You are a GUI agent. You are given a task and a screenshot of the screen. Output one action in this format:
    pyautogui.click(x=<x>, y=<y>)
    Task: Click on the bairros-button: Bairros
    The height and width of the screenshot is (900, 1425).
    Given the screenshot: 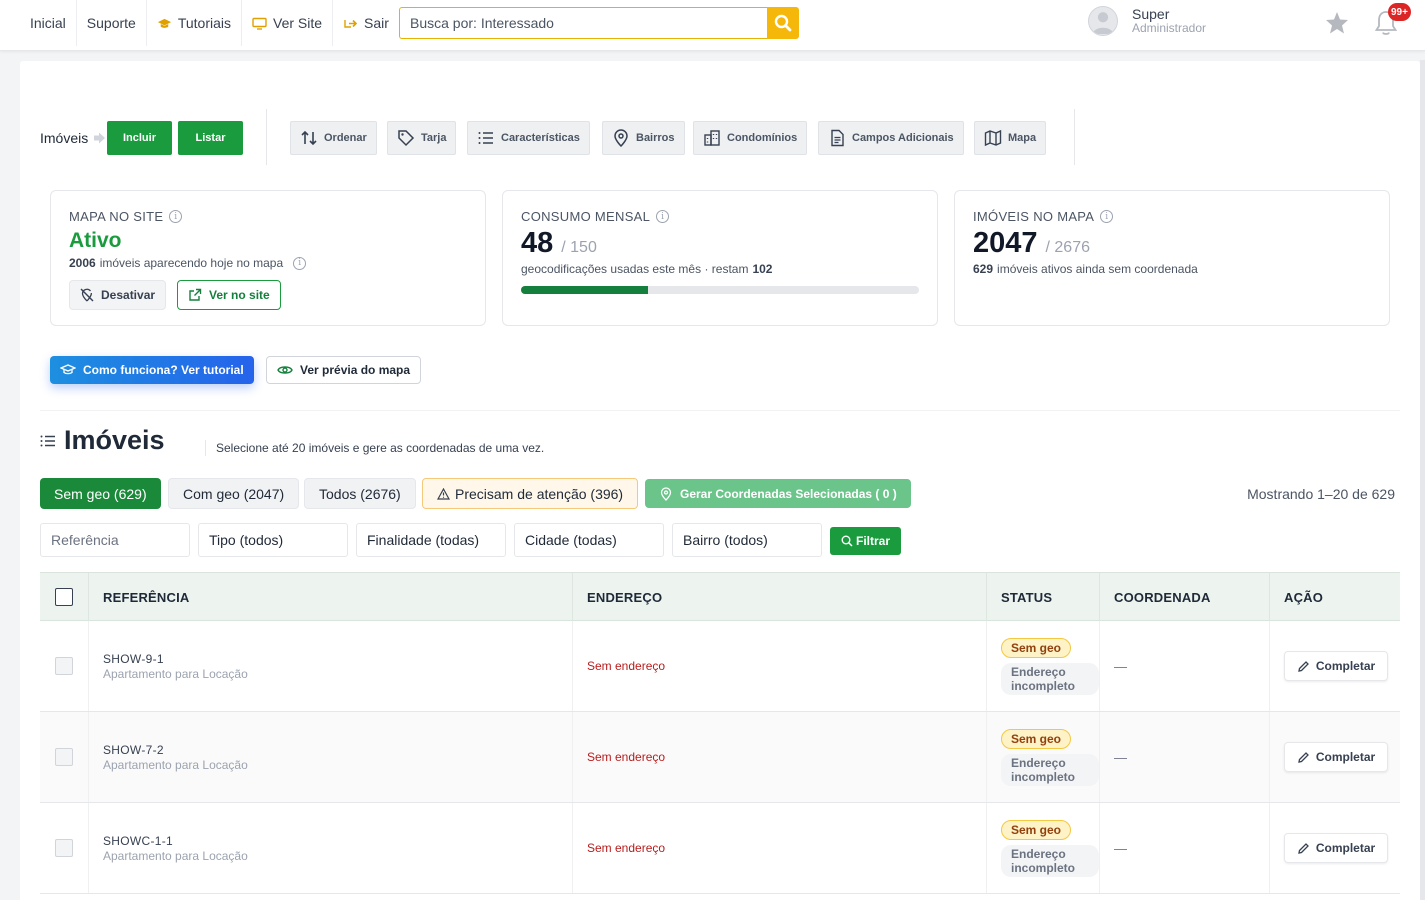 What is the action you would take?
    pyautogui.click(x=643, y=138)
    